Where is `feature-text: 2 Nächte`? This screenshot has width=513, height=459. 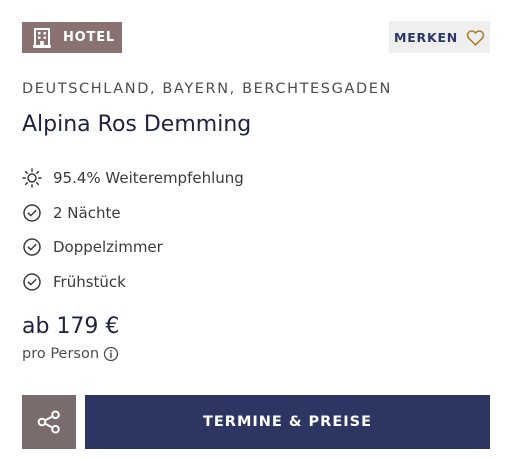
feature-text: 2 Nächte is located at coordinates (87, 212).